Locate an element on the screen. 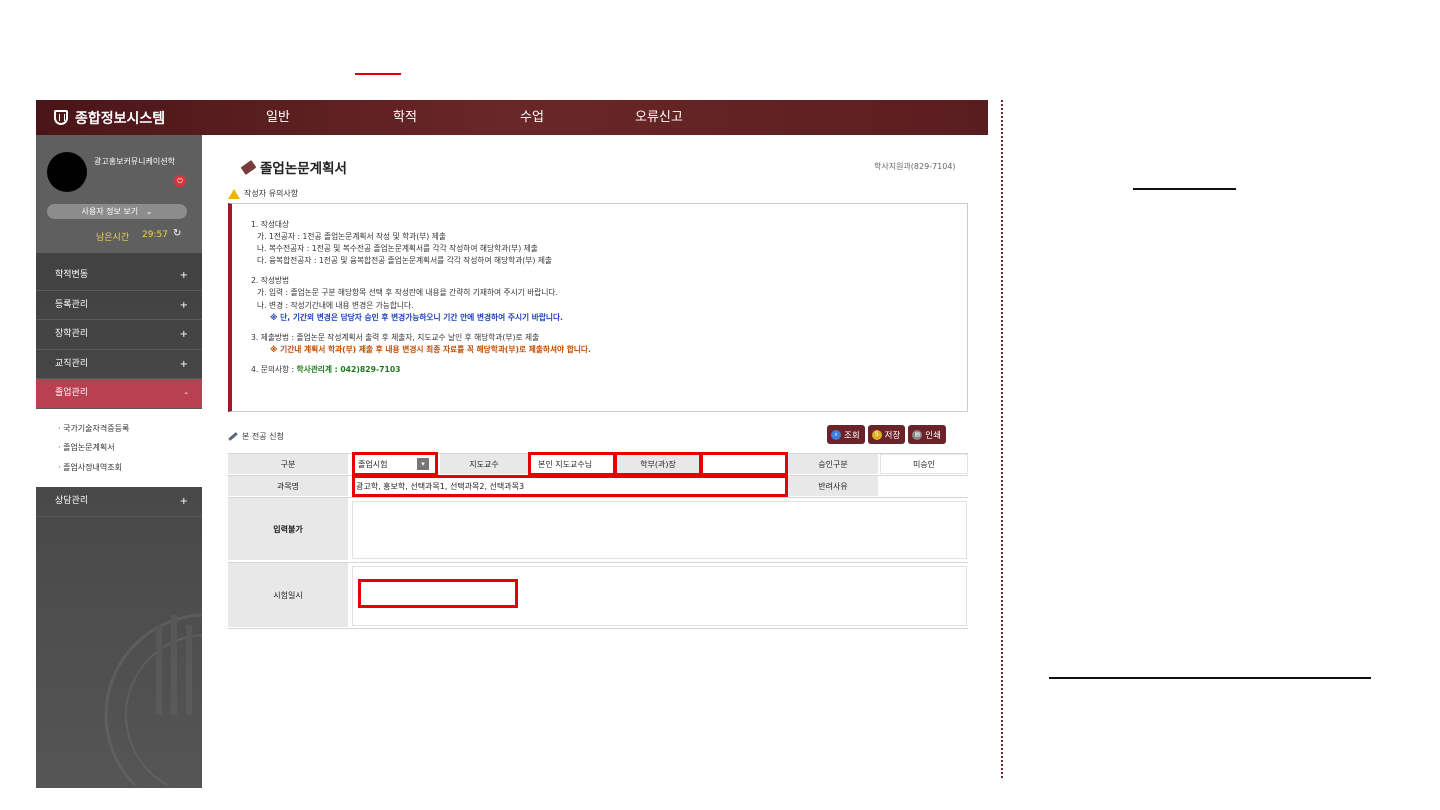 The width and height of the screenshot is (1440, 810). sidebar-item-scholarship: 장학관리 + is located at coordinates (119, 335).